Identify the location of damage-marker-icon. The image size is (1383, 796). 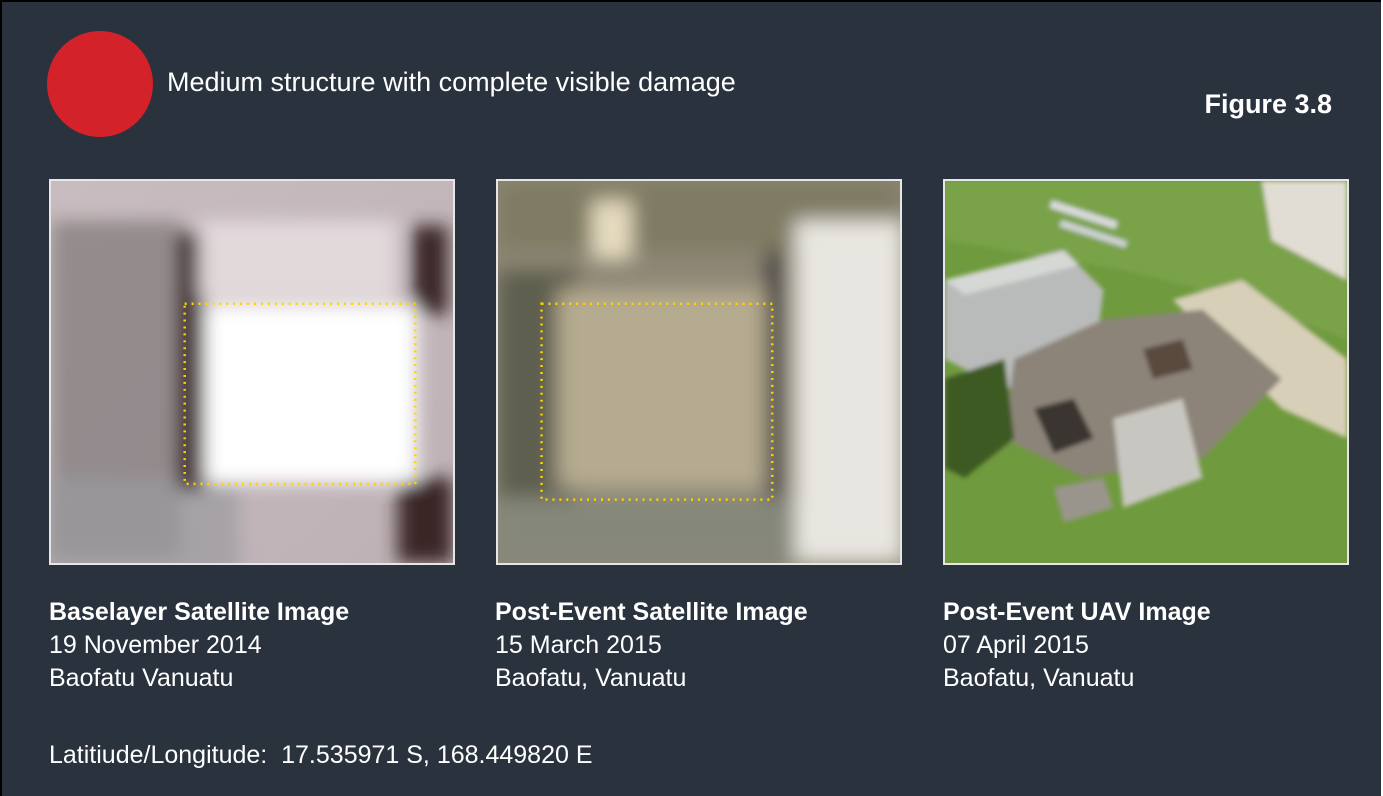
(100, 84).